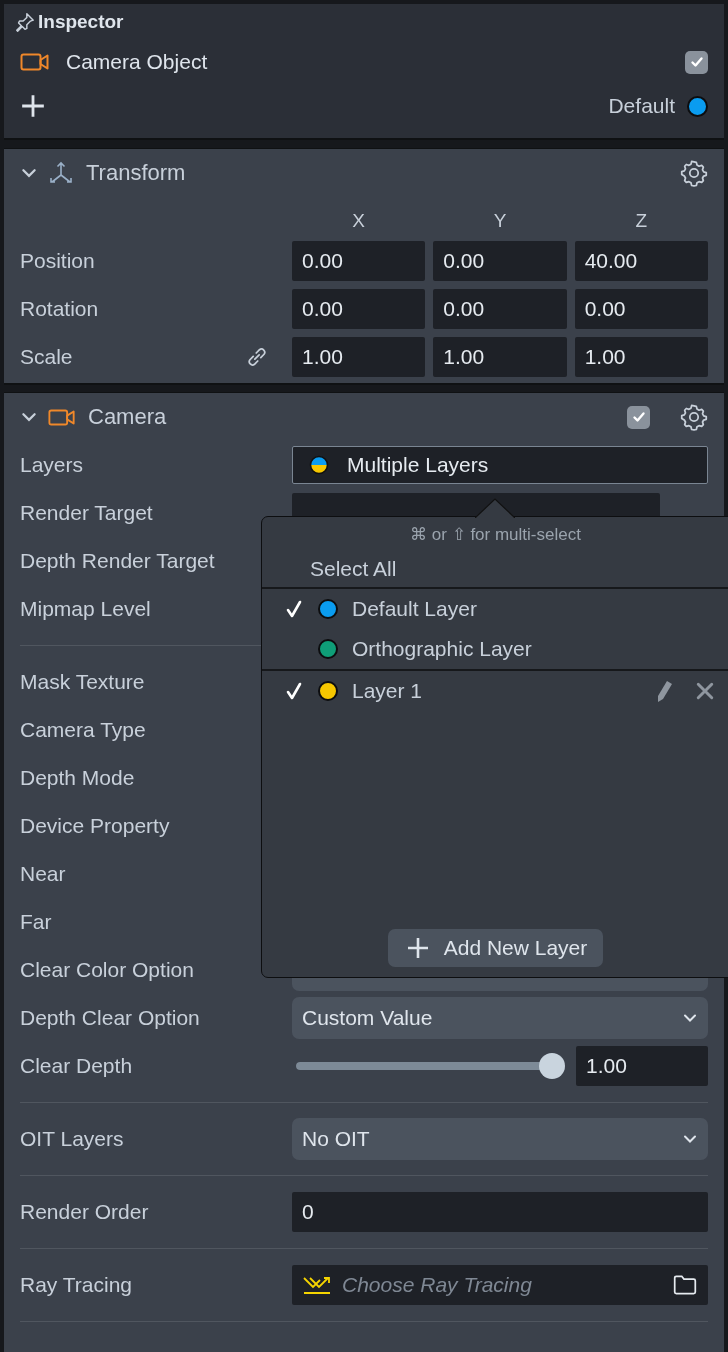 This screenshot has height=1352, width=728. What do you see at coordinates (87, 513) in the screenshot?
I see `property-label: Render Target` at bounding box center [87, 513].